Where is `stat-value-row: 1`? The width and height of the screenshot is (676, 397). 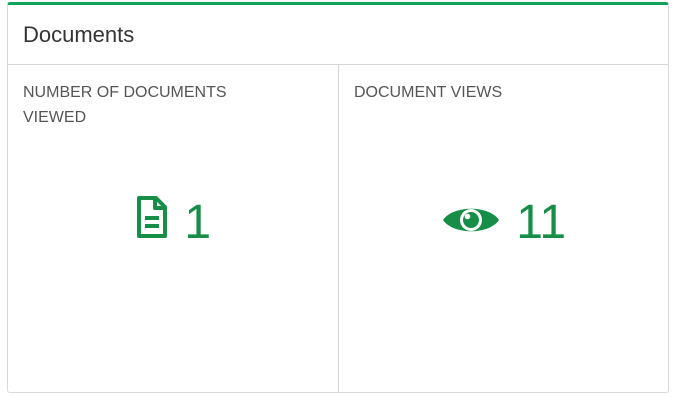
stat-value-row: 1 is located at coordinates (173, 223).